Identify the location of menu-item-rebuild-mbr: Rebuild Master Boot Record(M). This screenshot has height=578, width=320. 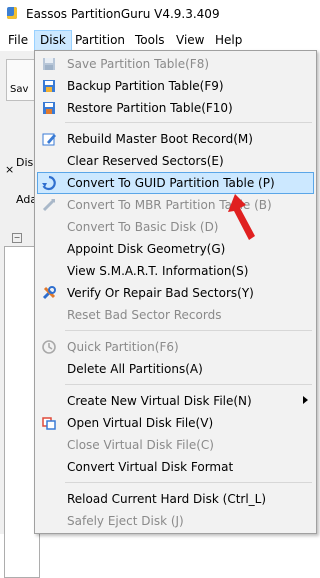
(175, 139).